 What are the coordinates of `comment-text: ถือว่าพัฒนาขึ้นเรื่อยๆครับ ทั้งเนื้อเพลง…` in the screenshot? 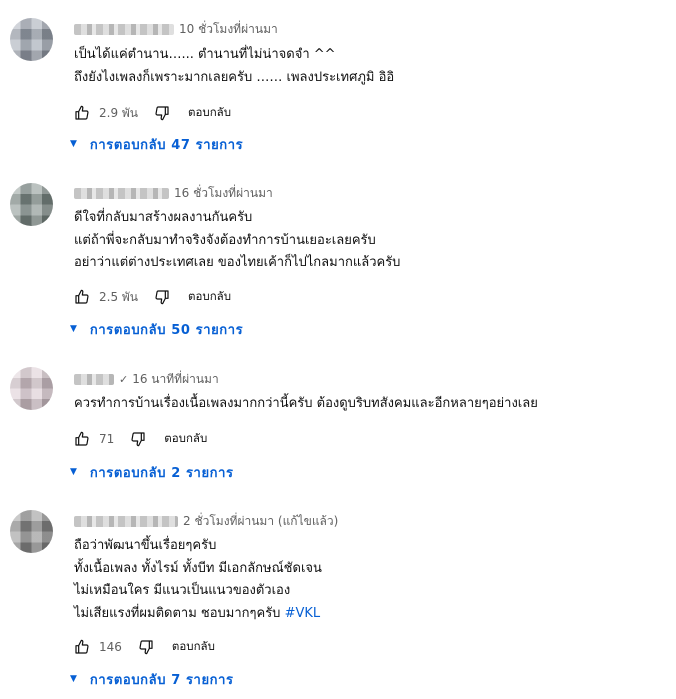 It's located at (198, 580).